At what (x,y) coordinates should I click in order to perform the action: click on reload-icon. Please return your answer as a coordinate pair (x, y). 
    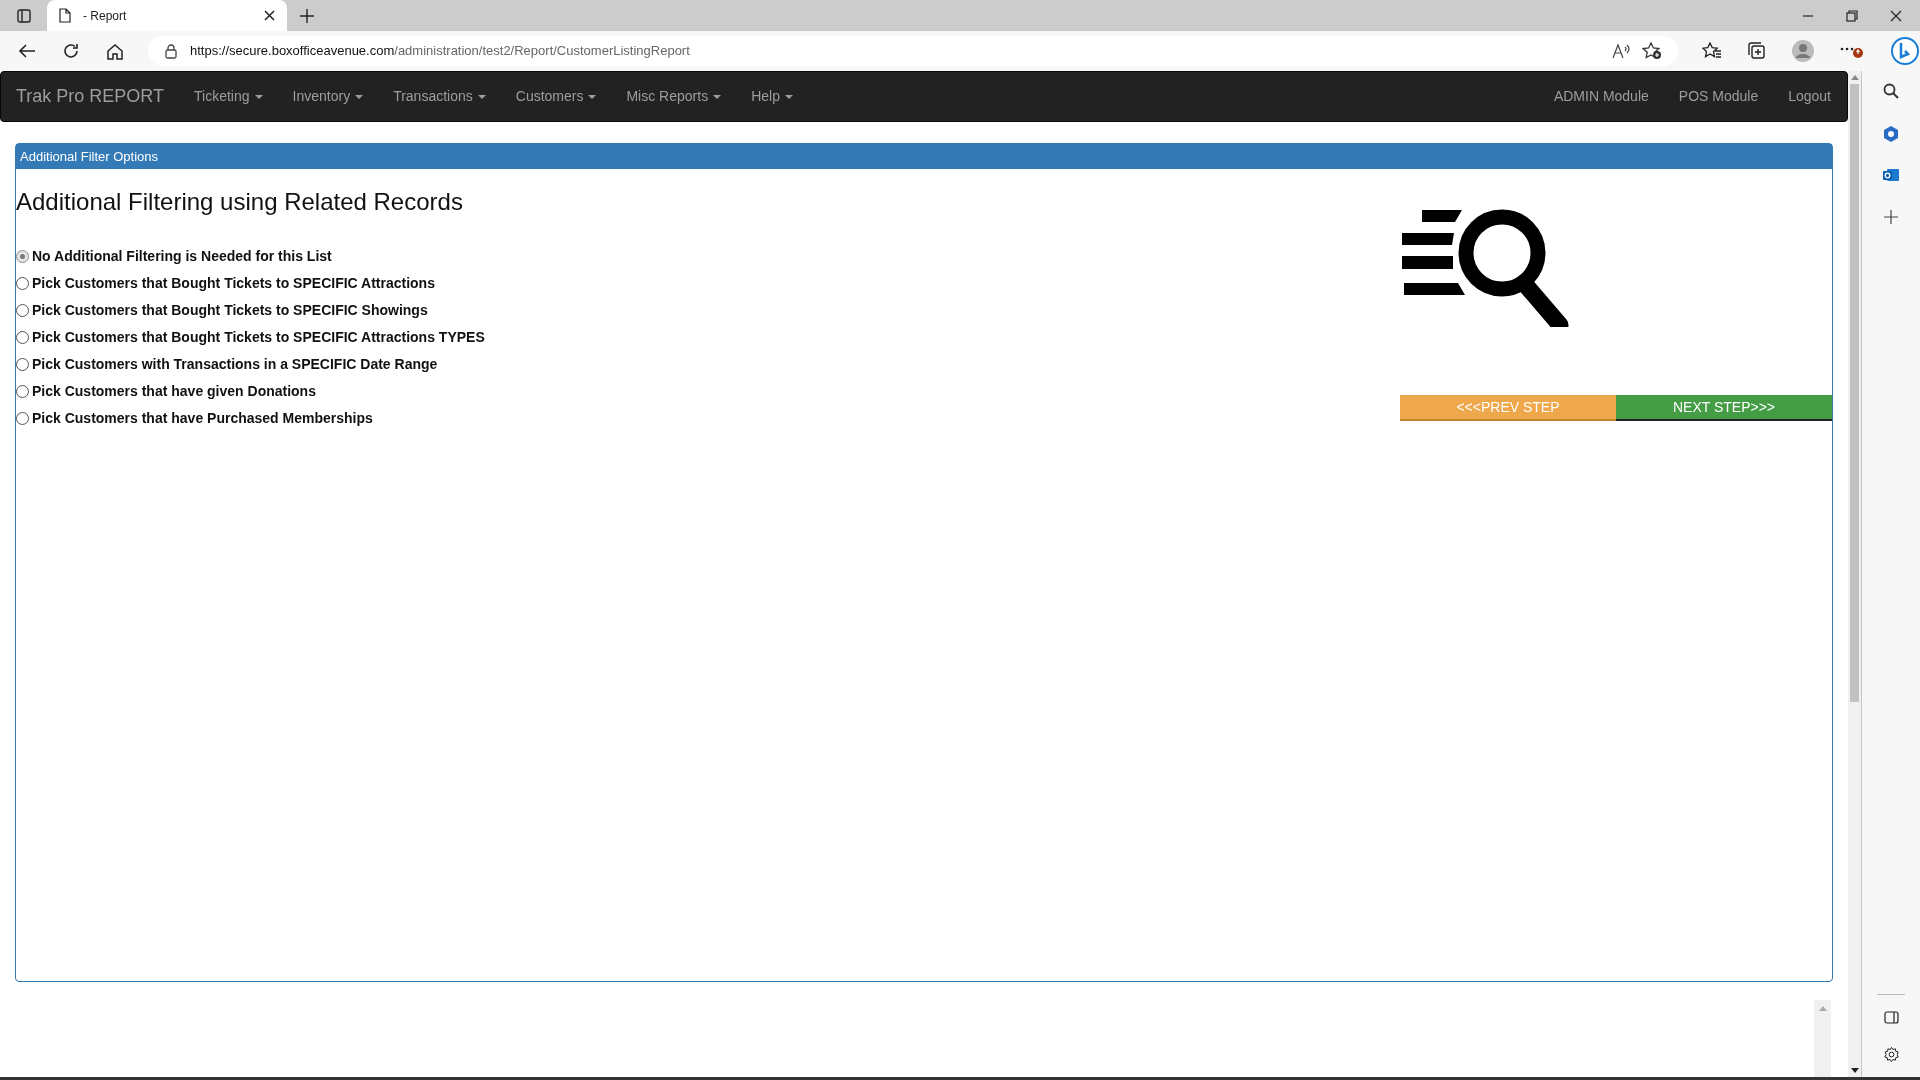
    Looking at the image, I should click on (71, 51).